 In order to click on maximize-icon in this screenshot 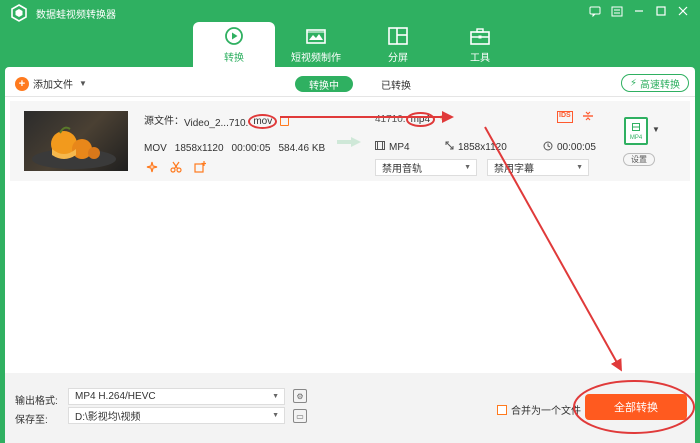, I will do `click(661, 11)`.